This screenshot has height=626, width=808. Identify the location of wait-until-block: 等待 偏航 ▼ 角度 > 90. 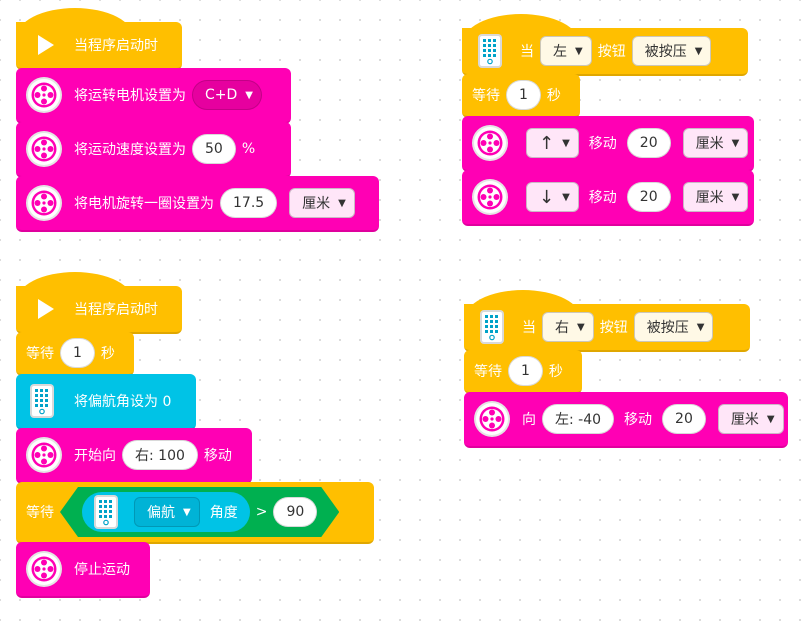
(195, 513).